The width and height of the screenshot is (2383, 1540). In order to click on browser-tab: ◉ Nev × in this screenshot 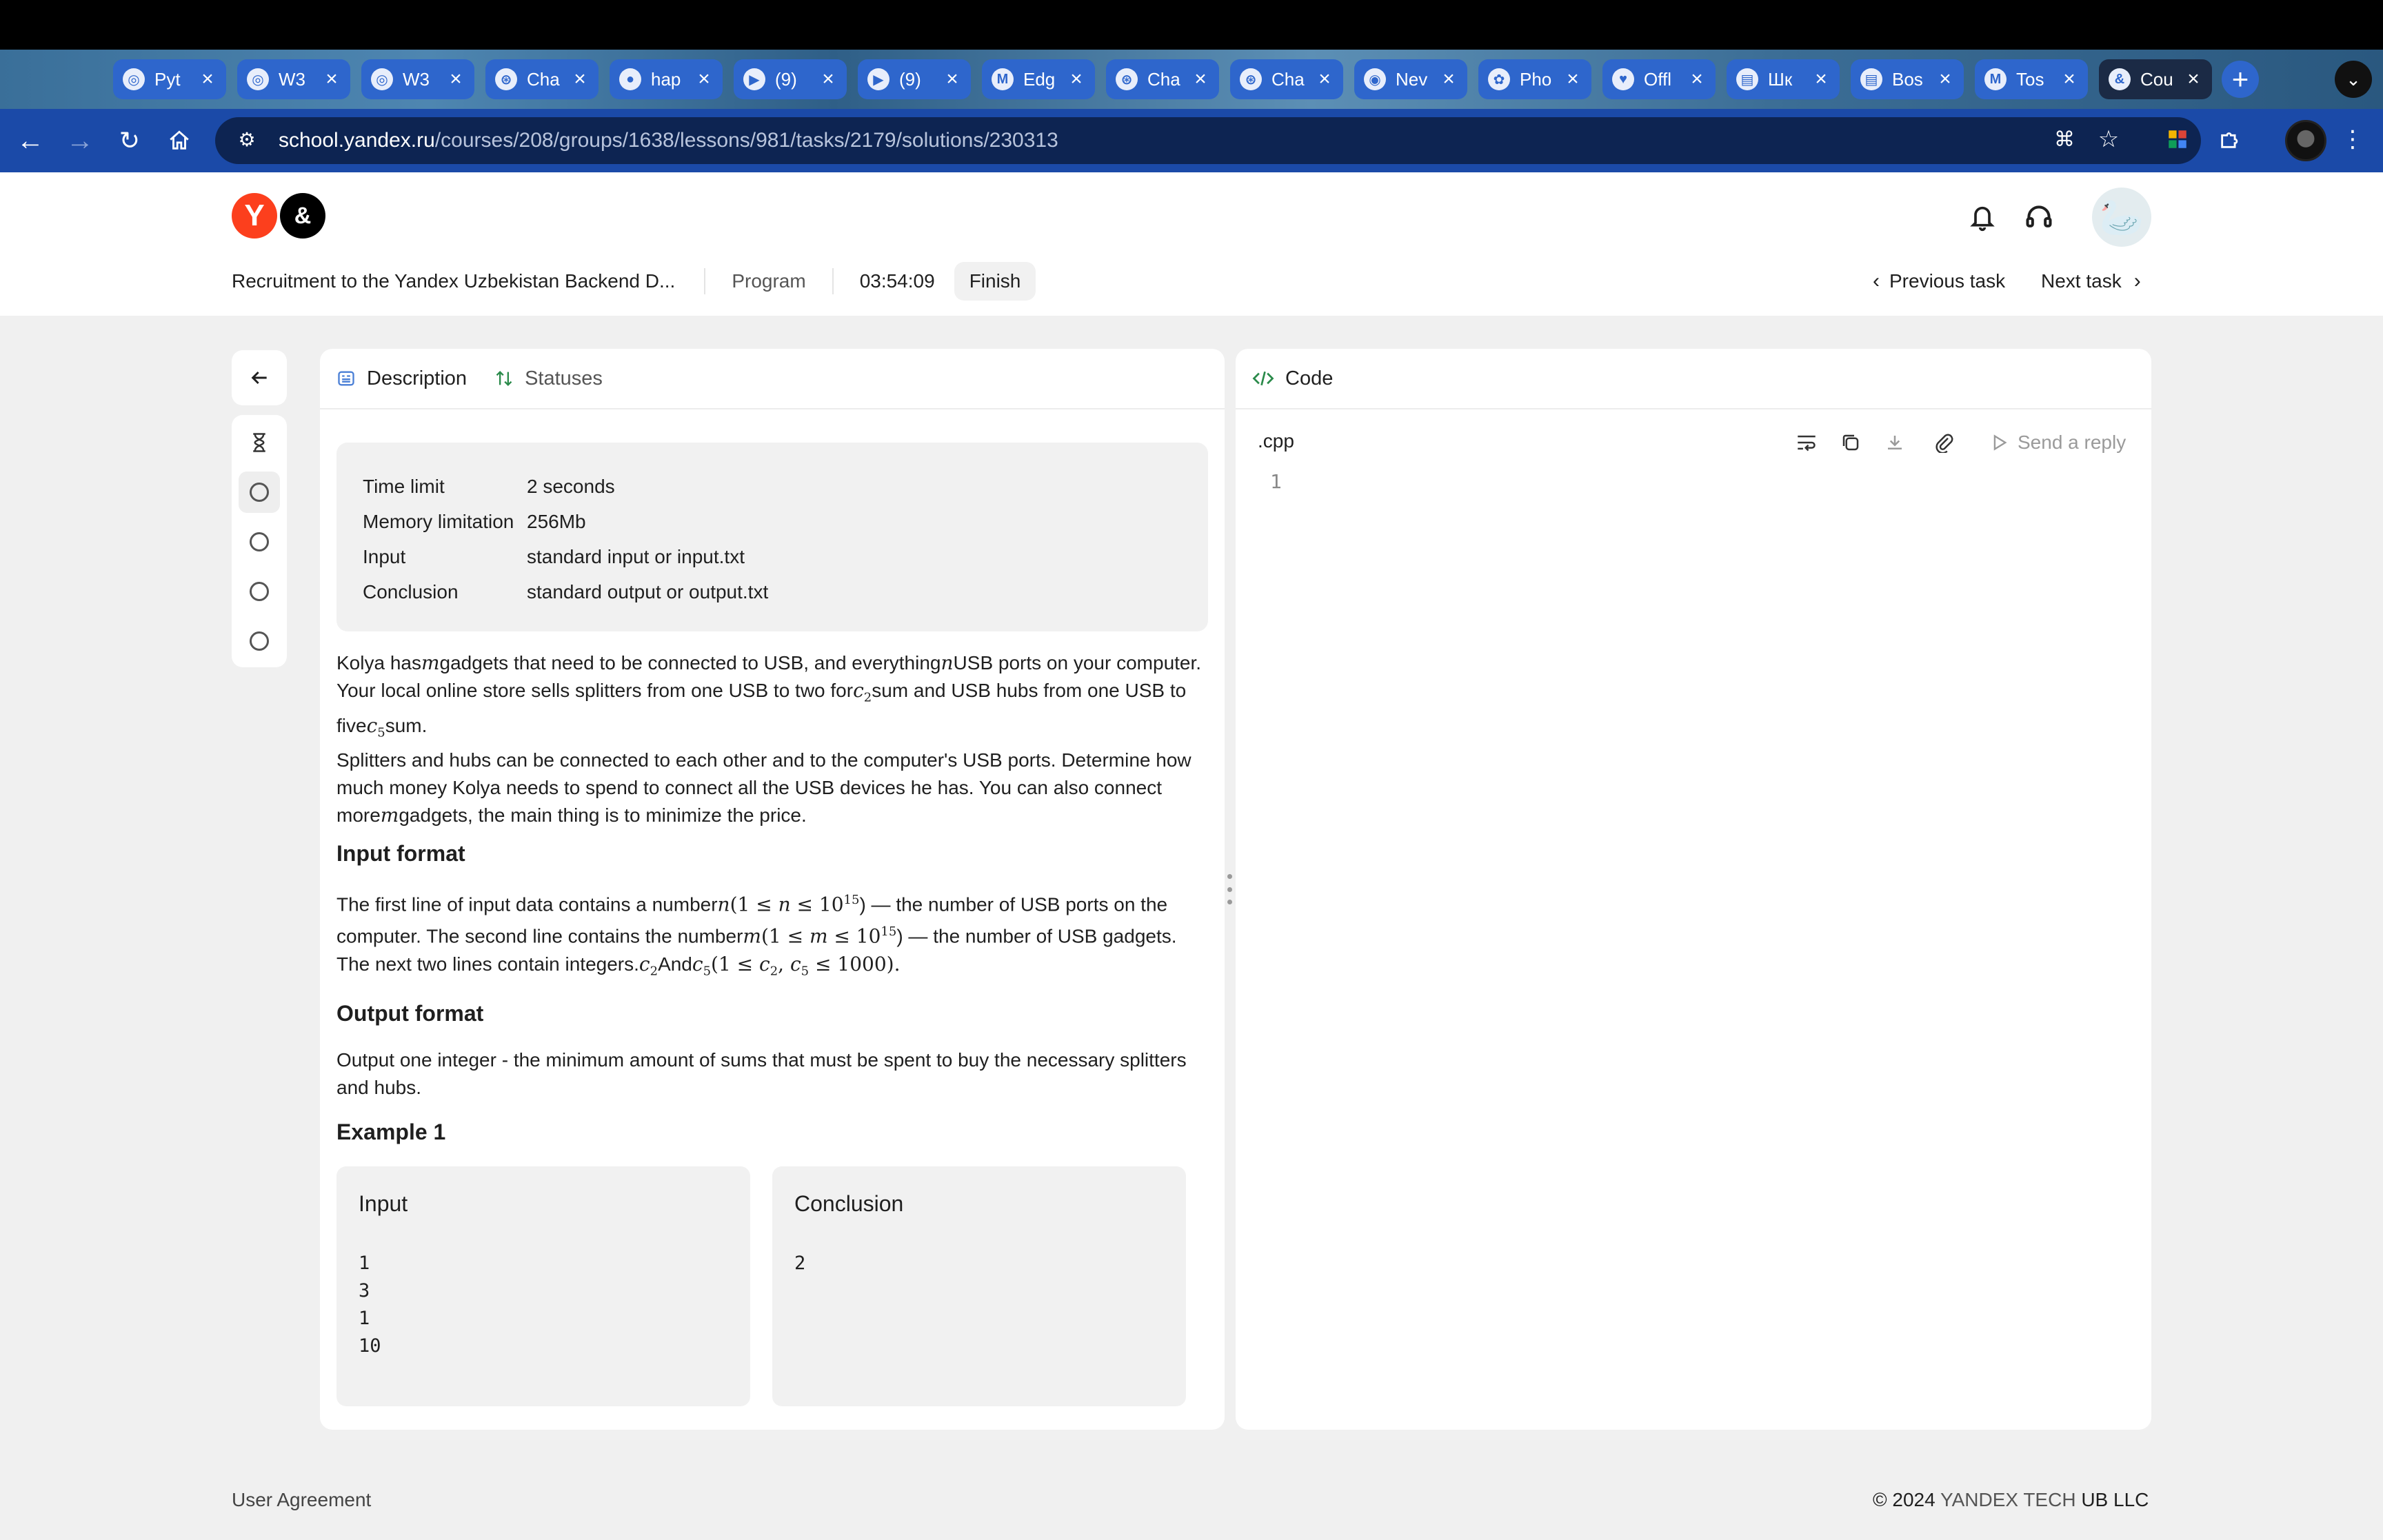, I will do `click(1410, 79)`.